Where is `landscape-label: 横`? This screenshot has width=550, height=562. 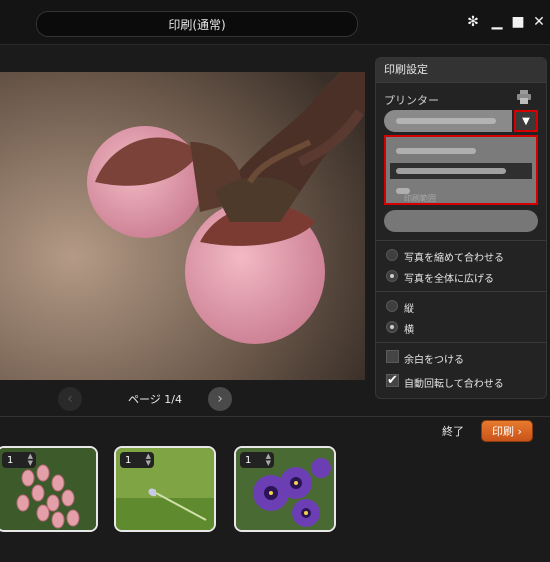
landscape-label: 横 is located at coordinates (409, 330).